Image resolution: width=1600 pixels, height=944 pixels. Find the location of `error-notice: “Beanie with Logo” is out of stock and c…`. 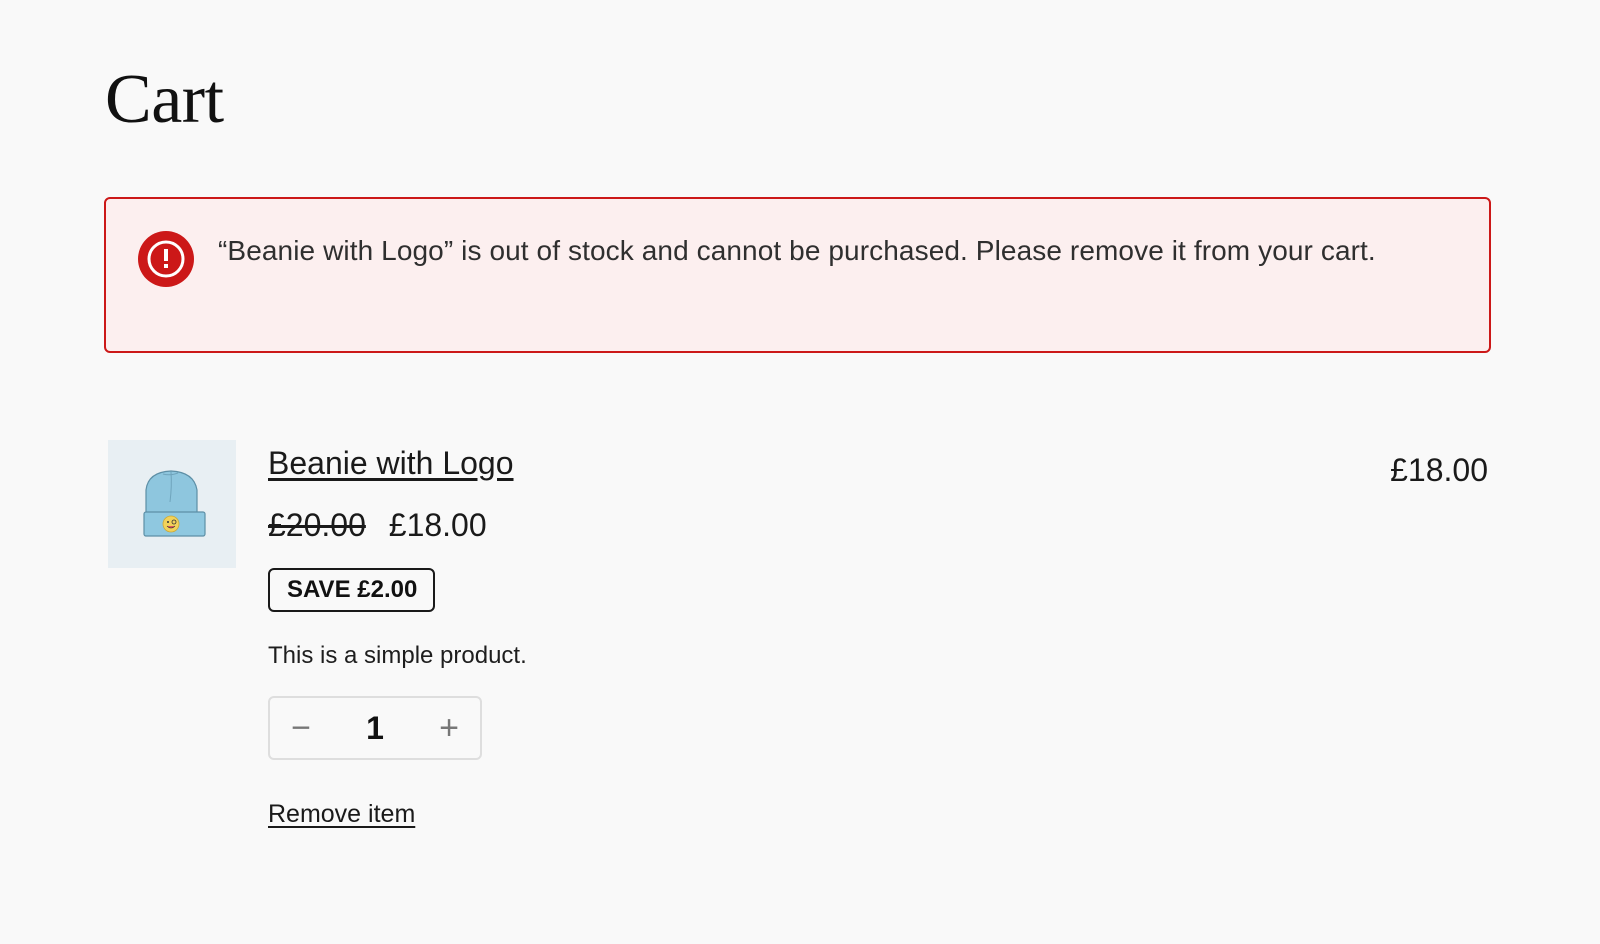

error-notice: “Beanie with Logo” is out of stock and c… is located at coordinates (797, 275).